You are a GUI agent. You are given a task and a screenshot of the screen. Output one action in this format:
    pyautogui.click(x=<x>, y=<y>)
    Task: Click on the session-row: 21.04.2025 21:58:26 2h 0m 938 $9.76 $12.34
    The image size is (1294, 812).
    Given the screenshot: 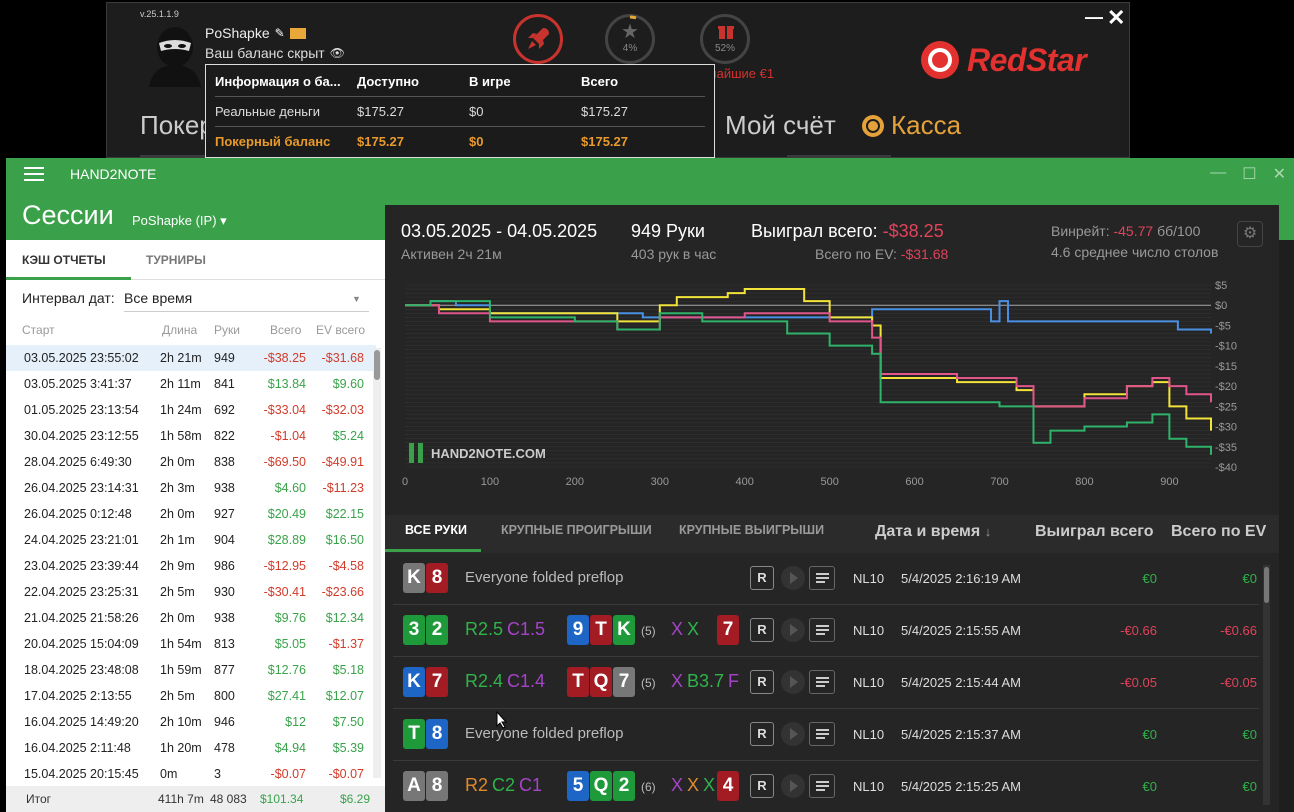 What is the action you would take?
    pyautogui.click(x=191, y=618)
    